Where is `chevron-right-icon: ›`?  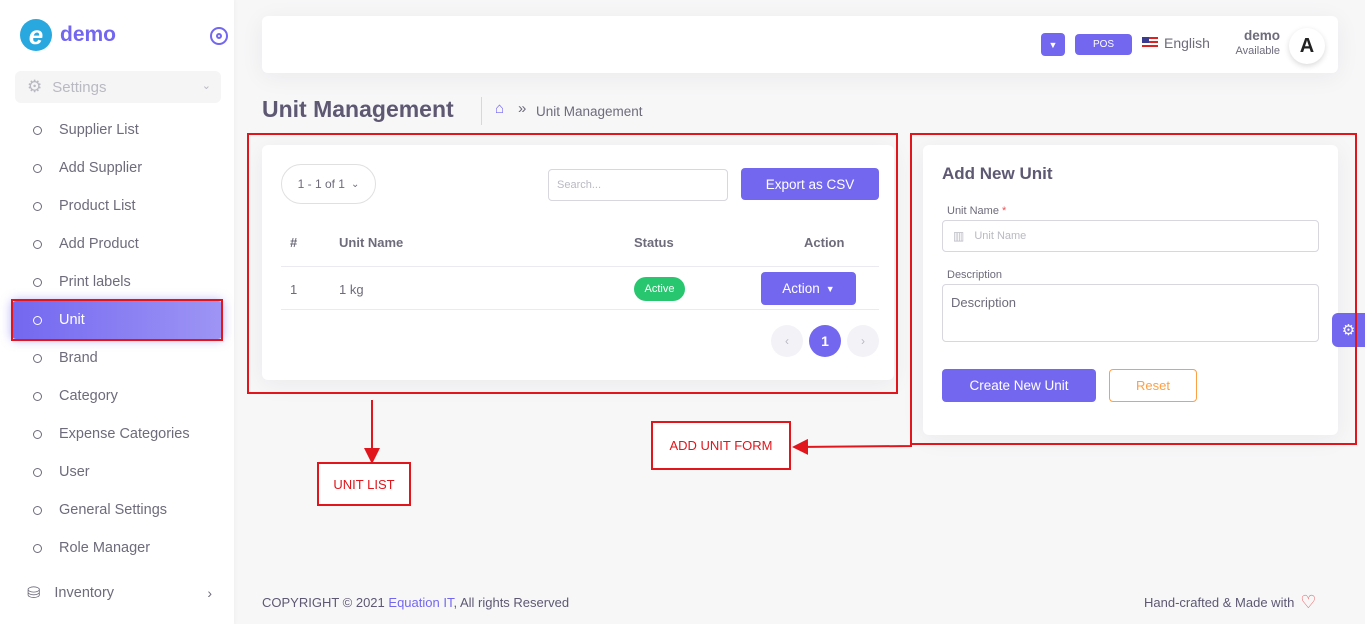
chevron-right-icon: › is located at coordinates (209, 593).